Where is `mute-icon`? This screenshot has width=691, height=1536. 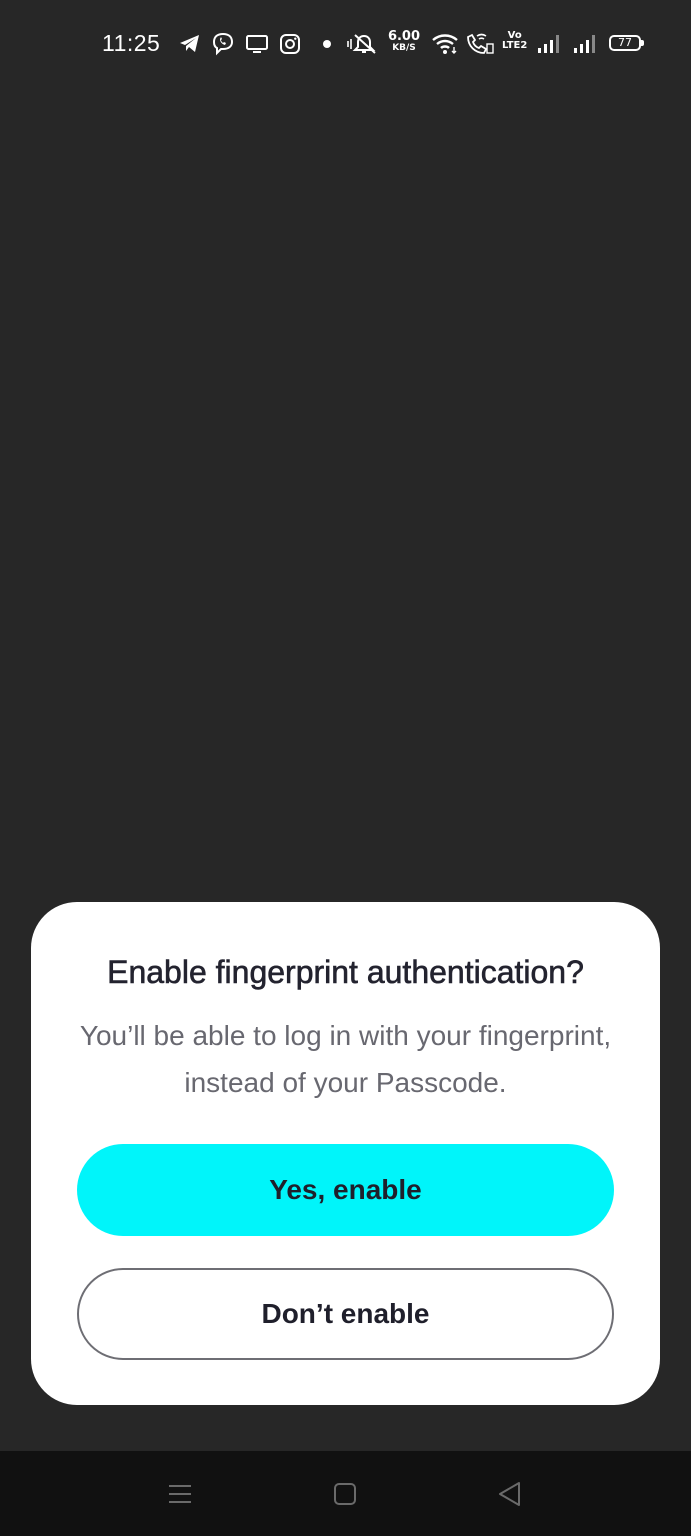
mute-icon is located at coordinates (362, 44).